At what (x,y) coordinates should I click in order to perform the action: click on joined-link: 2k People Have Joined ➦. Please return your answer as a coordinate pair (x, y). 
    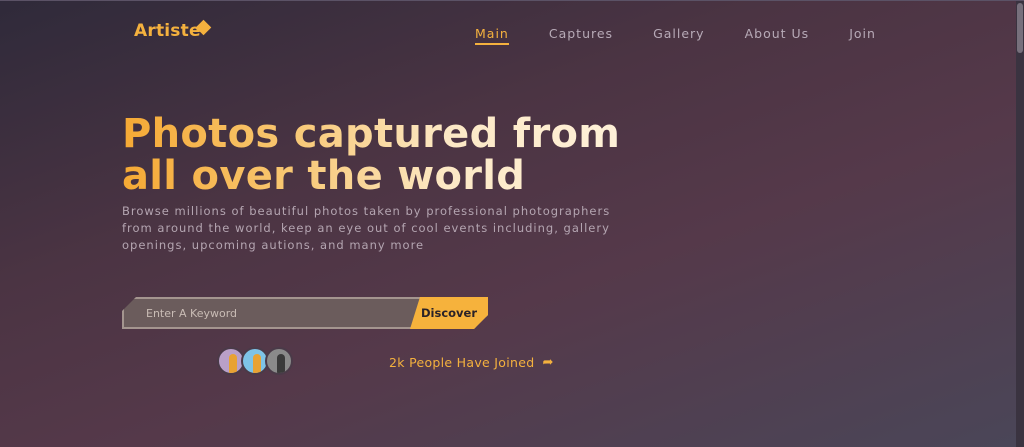
    Looking at the image, I should click on (471, 362).